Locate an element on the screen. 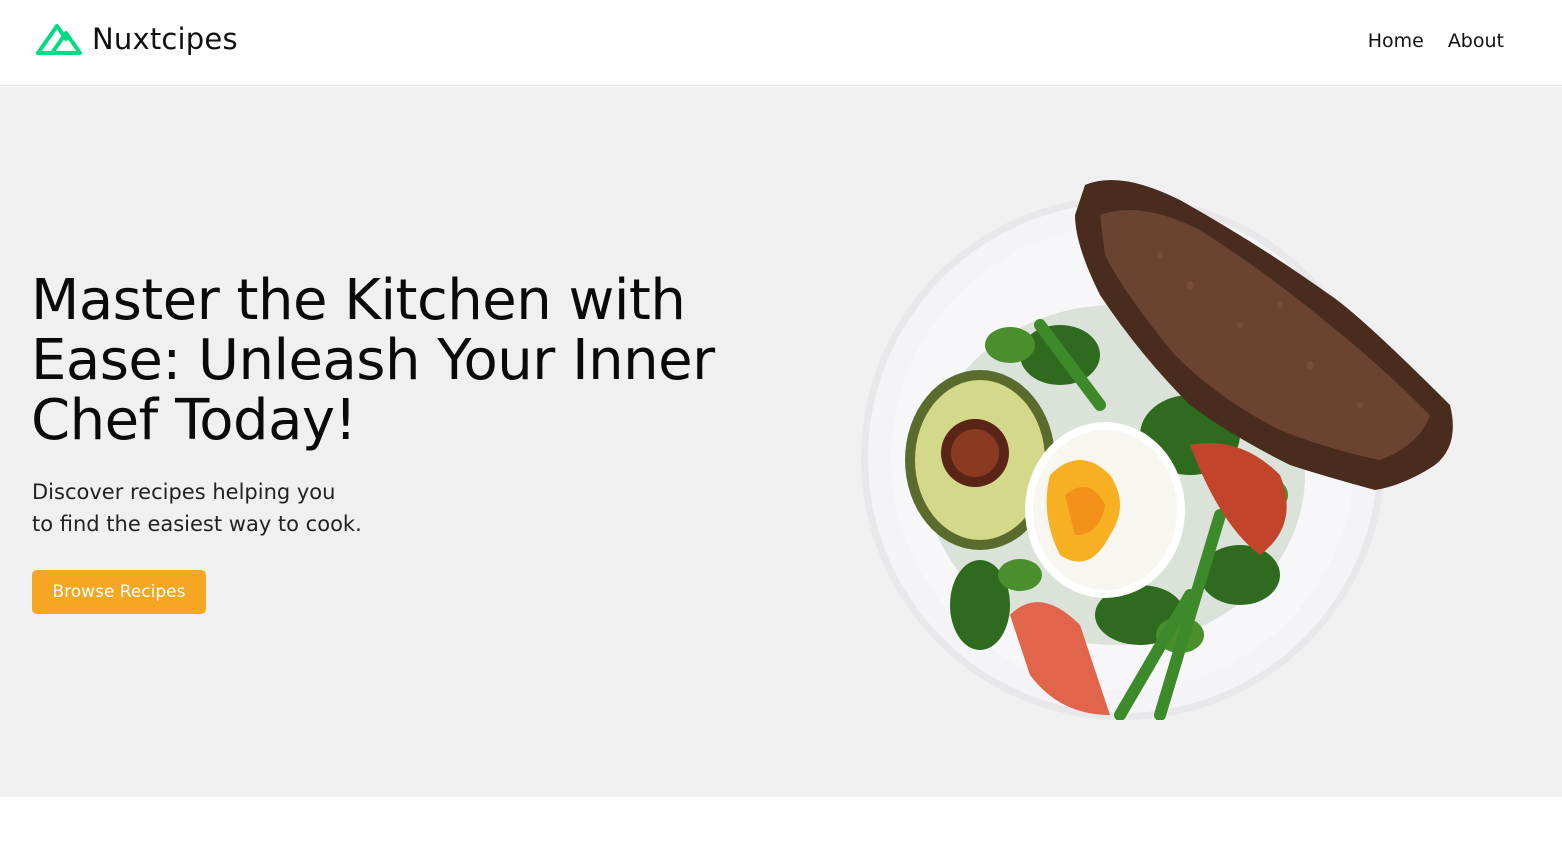 Image resolution: width=1562 pixels, height=854 pixels. brand-name: Nuxtcipes is located at coordinates (165, 39).